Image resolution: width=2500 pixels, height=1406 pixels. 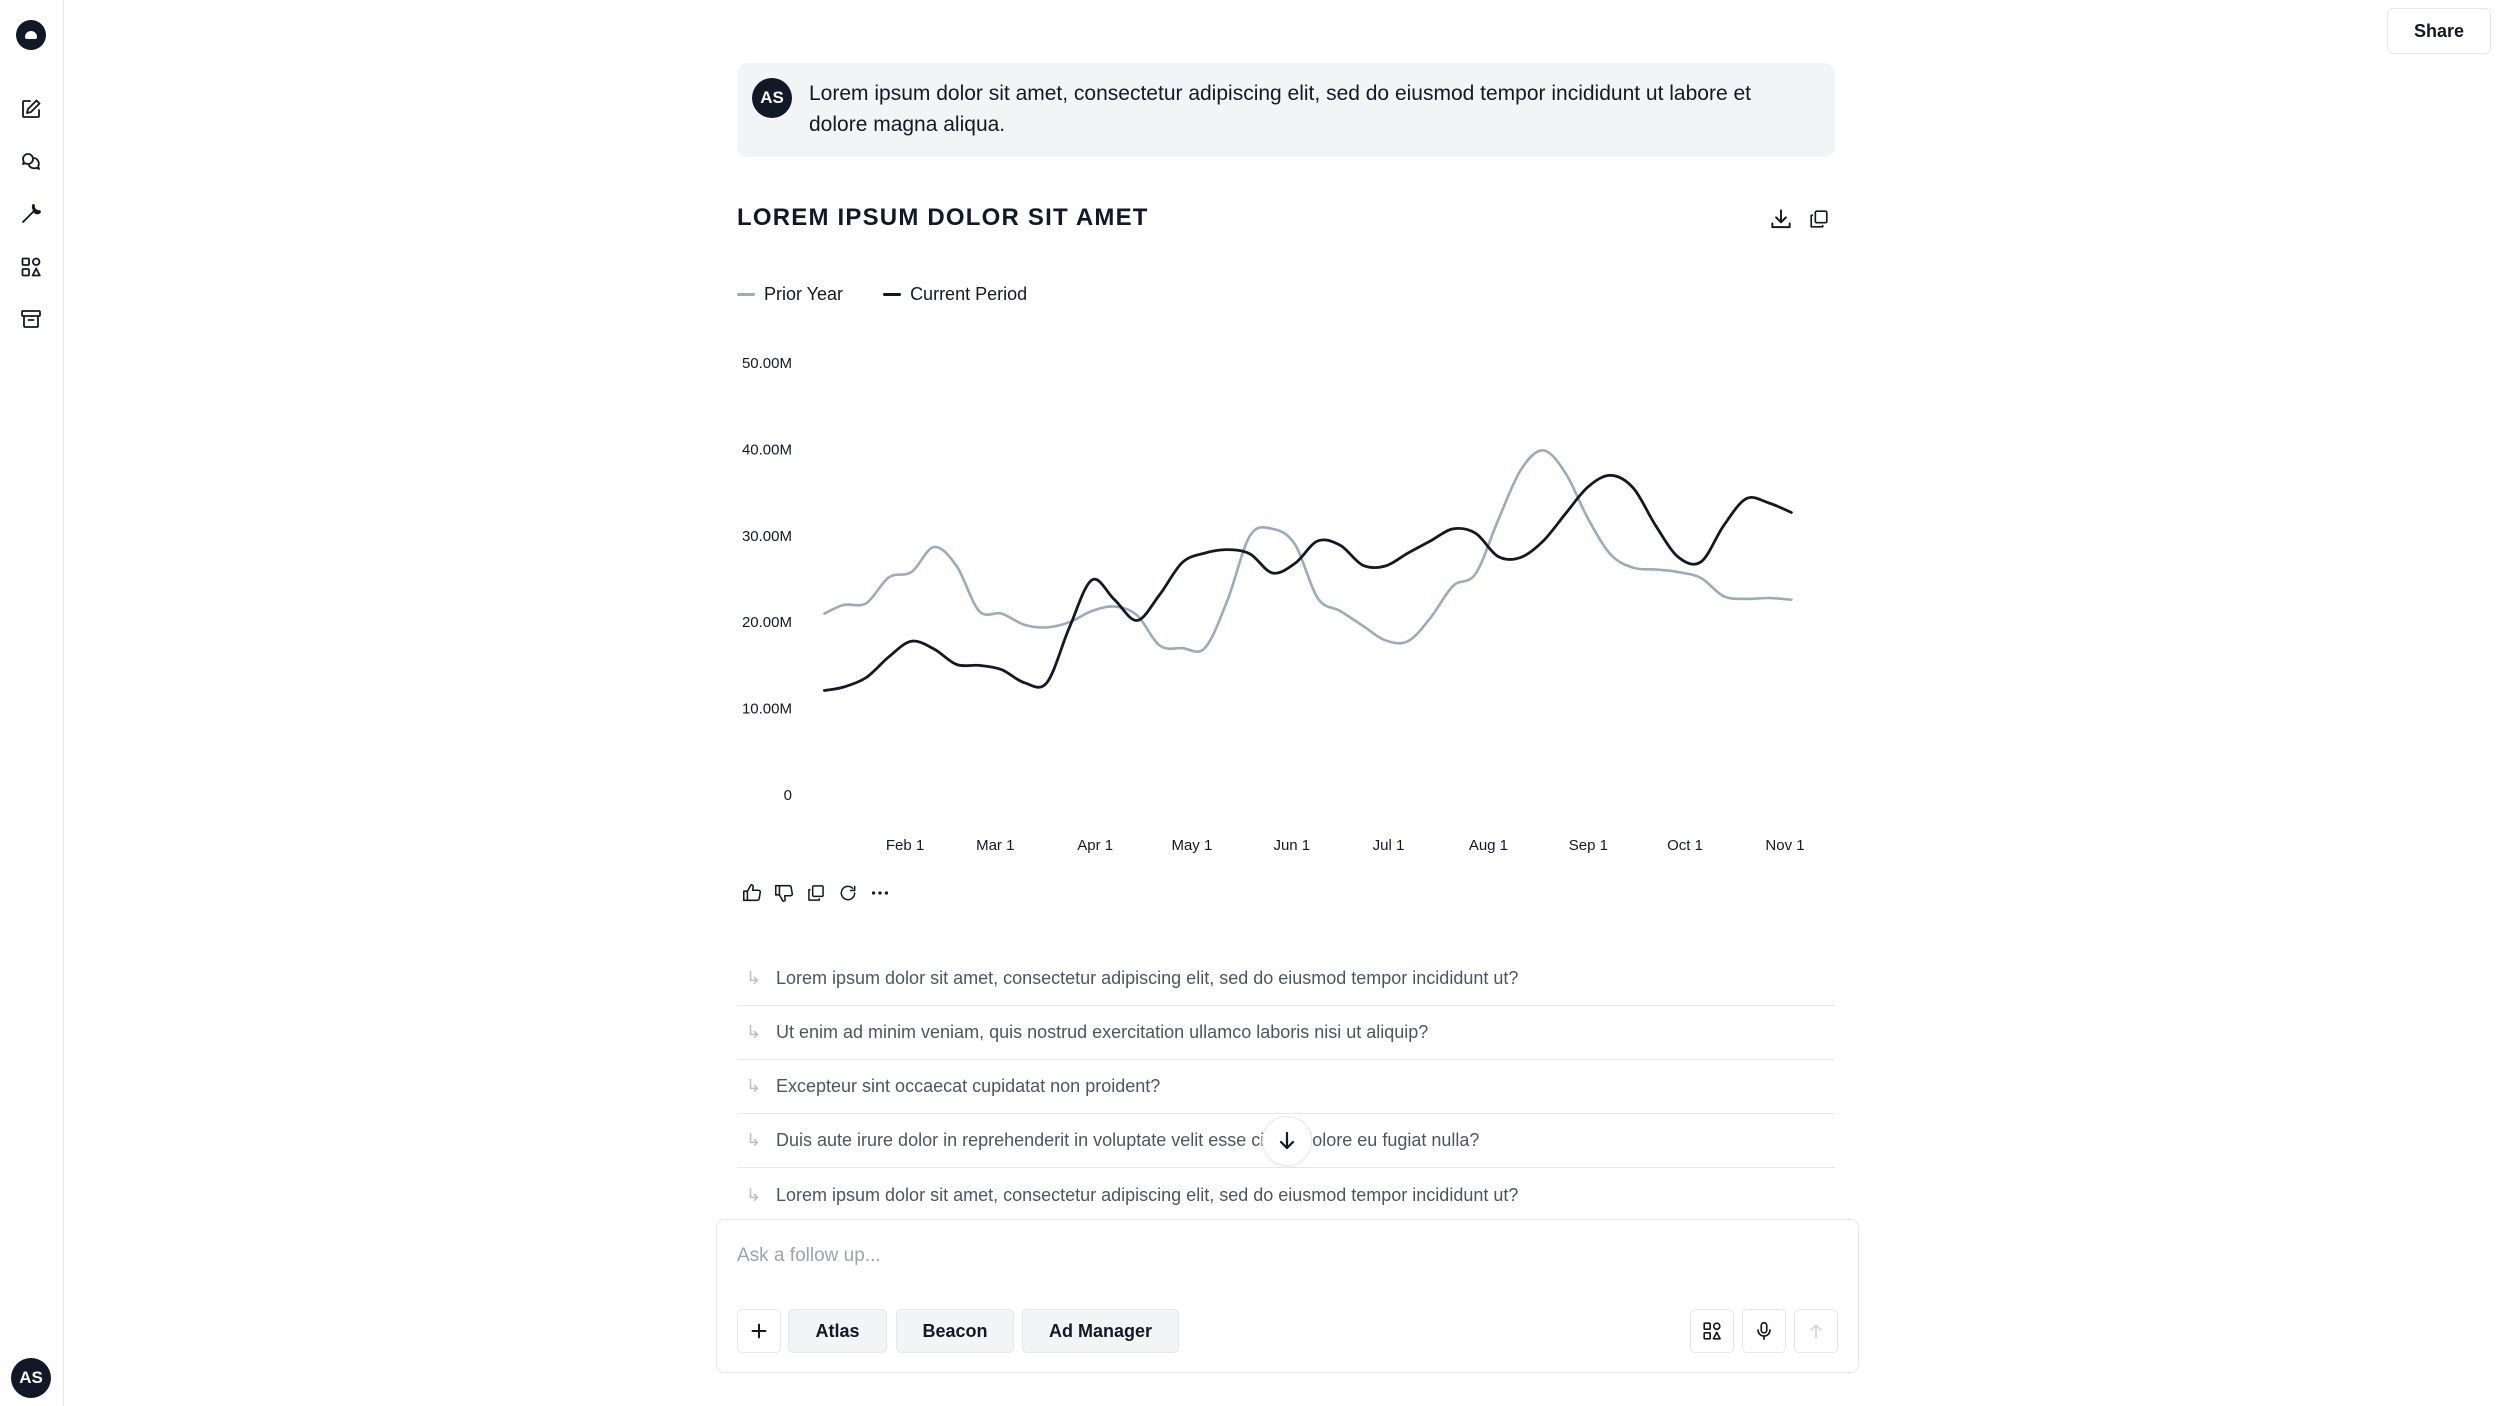 I want to click on legend-item-prior-year: Prior Year, so click(x=790, y=294).